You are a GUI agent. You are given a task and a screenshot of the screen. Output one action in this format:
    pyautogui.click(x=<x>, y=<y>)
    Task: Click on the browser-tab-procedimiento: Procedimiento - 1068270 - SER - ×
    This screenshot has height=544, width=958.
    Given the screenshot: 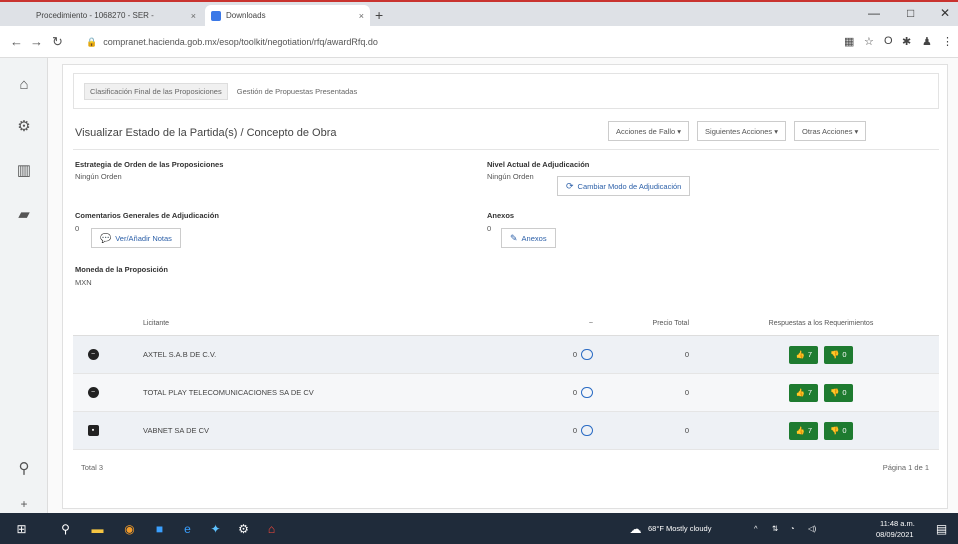 What is the action you would take?
    pyautogui.click(x=116, y=15)
    